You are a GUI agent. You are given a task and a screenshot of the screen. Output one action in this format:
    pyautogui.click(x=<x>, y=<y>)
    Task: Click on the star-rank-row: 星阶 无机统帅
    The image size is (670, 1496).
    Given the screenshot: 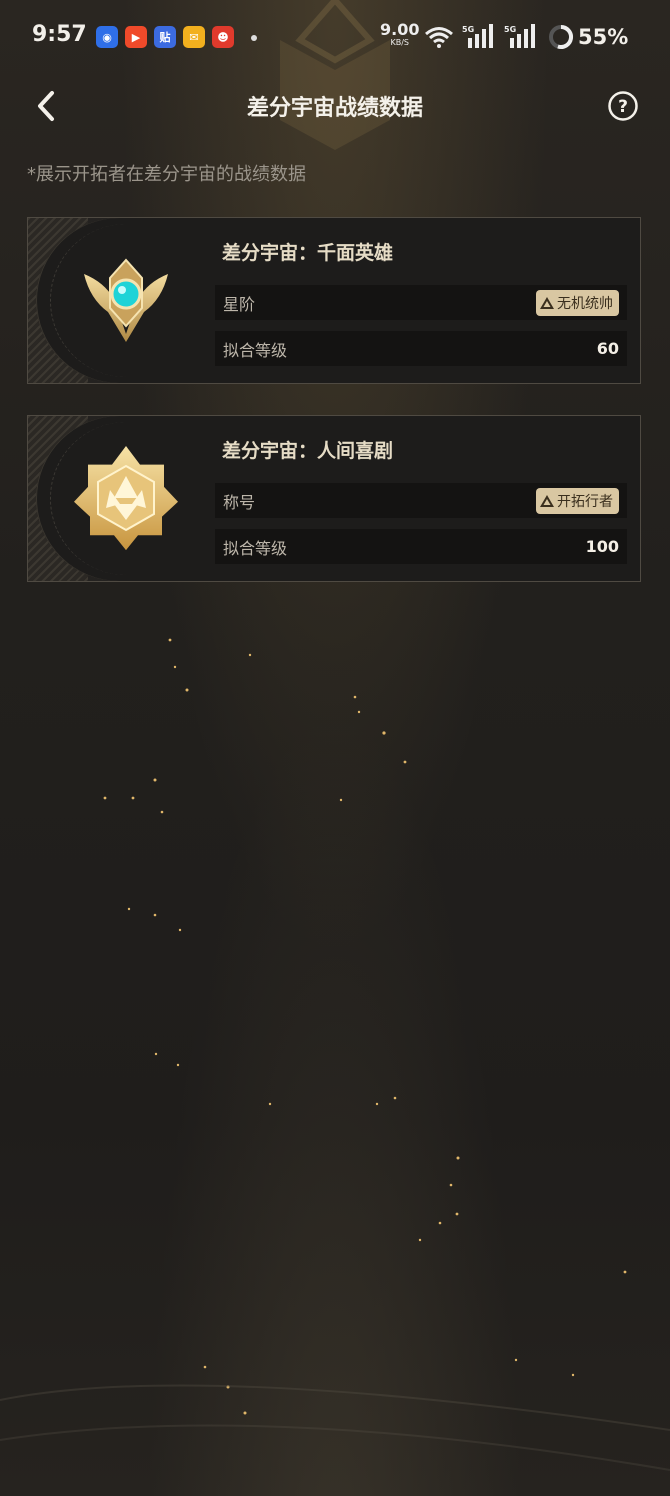 What is the action you would take?
    pyautogui.click(x=421, y=302)
    